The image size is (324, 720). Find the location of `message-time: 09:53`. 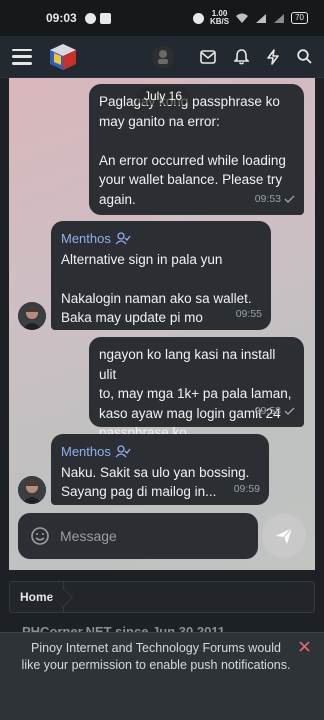

message-time: 09:53 is located at coordinates (267, 198).